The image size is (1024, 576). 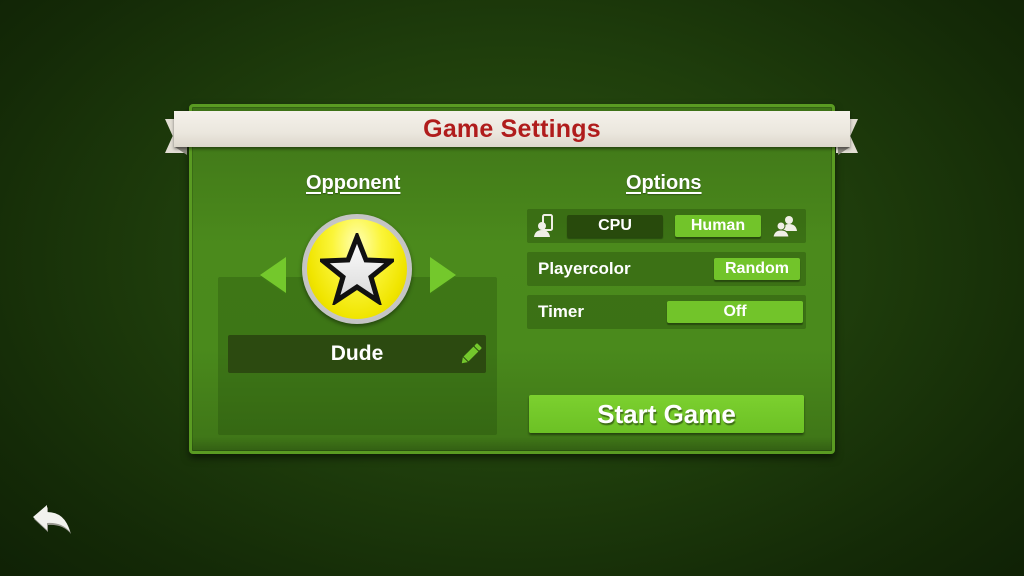 I want to click on player-vs-device-icon, so click(x=543, y=225).